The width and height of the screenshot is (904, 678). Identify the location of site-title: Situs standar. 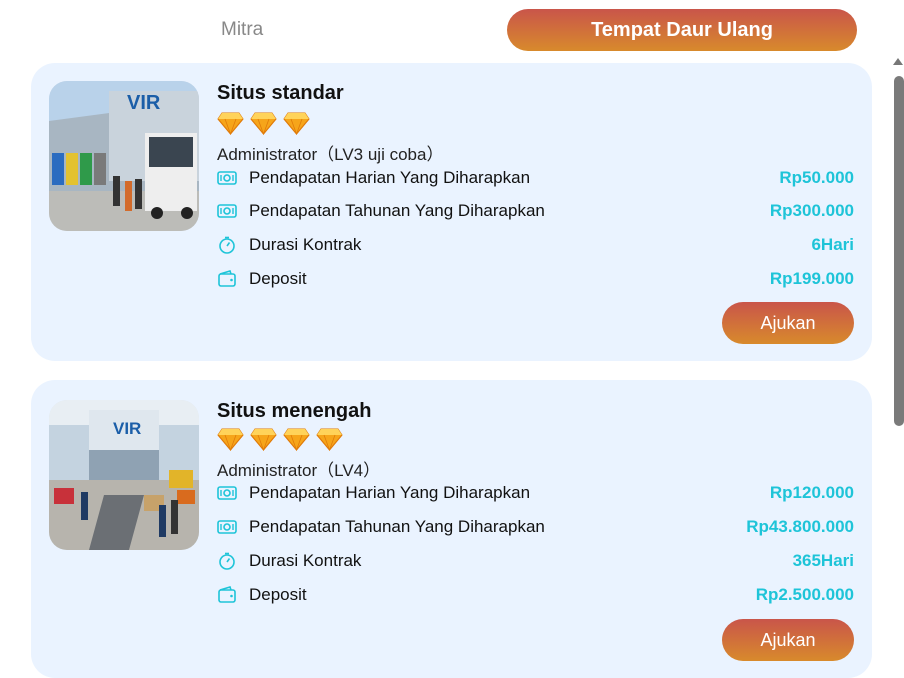
(280, 93).